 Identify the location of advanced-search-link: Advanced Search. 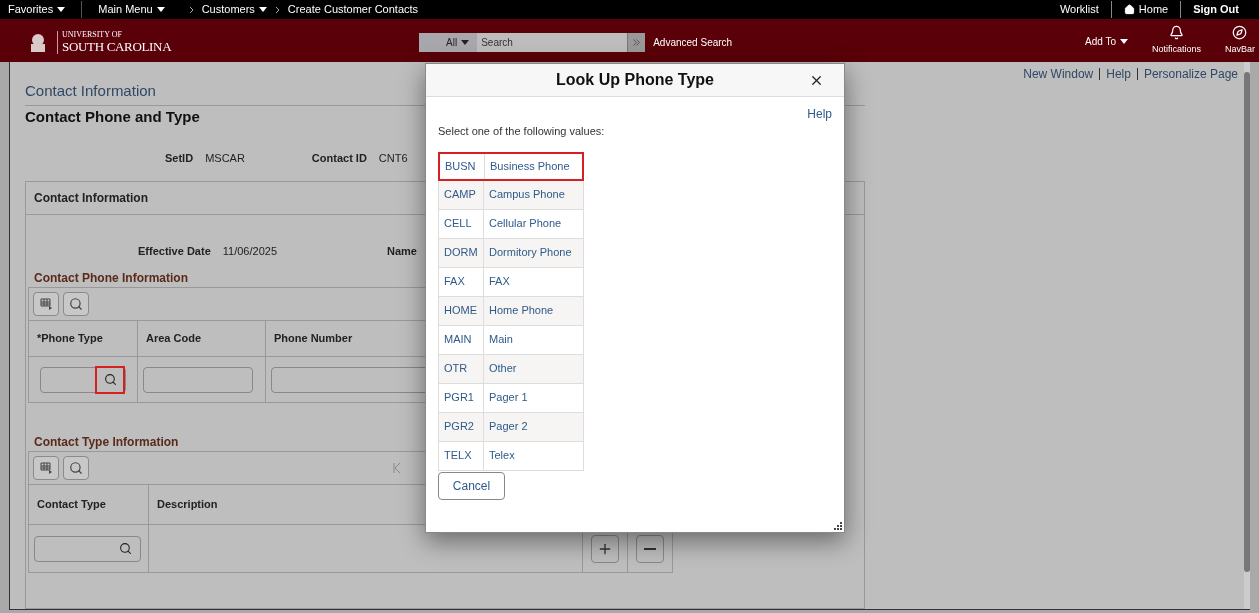
(693, 42).